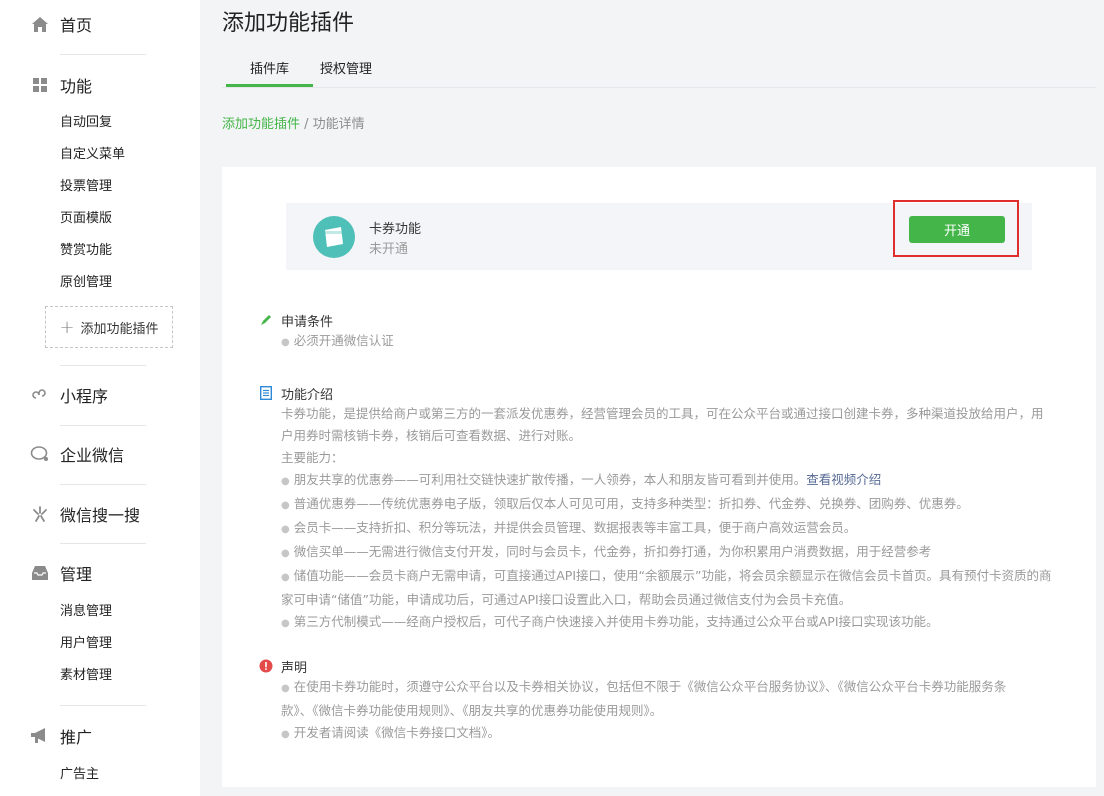 The height and width of the screenshot is (796, 1104). Describe the element at coordinates (40, 573) in the screenshot. I see `inbox-icon` at that location.